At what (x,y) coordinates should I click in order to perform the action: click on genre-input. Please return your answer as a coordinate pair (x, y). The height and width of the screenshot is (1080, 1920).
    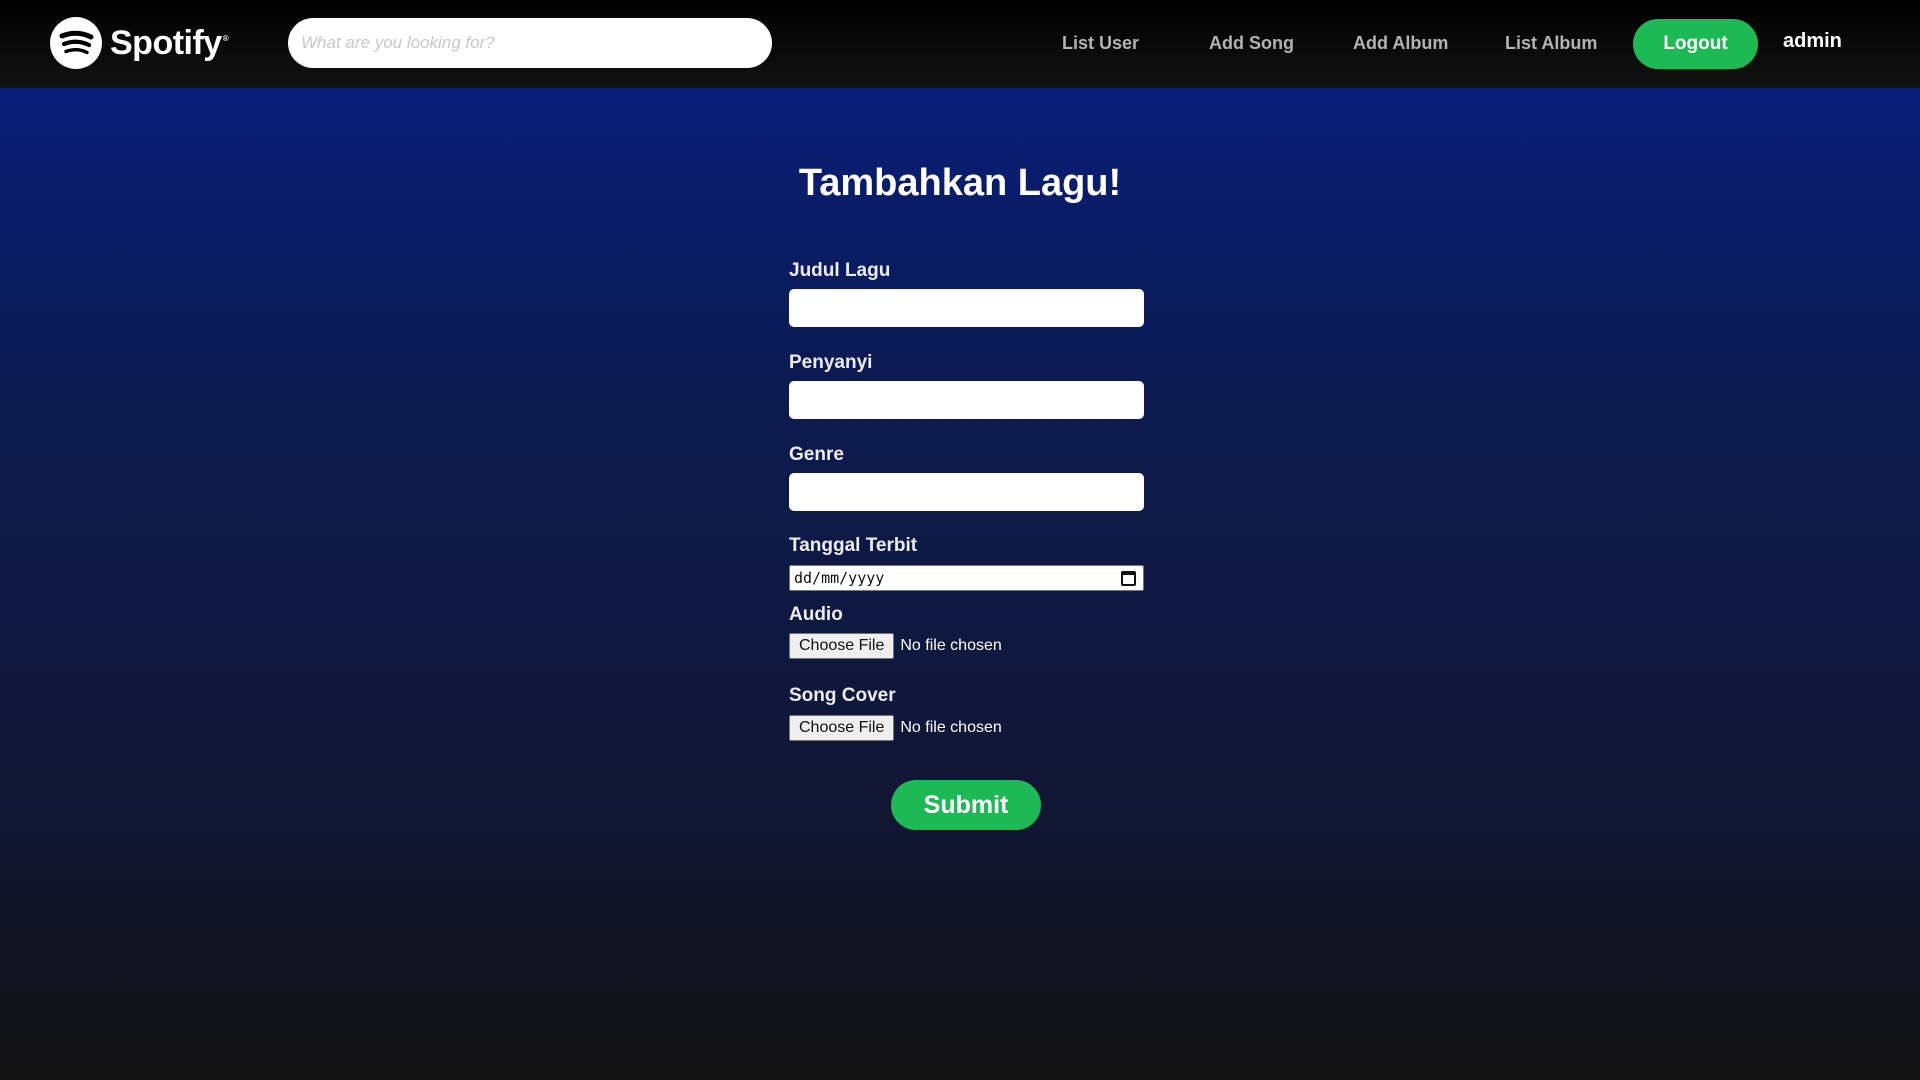
    Looking at the image, I should click on (966, 492).